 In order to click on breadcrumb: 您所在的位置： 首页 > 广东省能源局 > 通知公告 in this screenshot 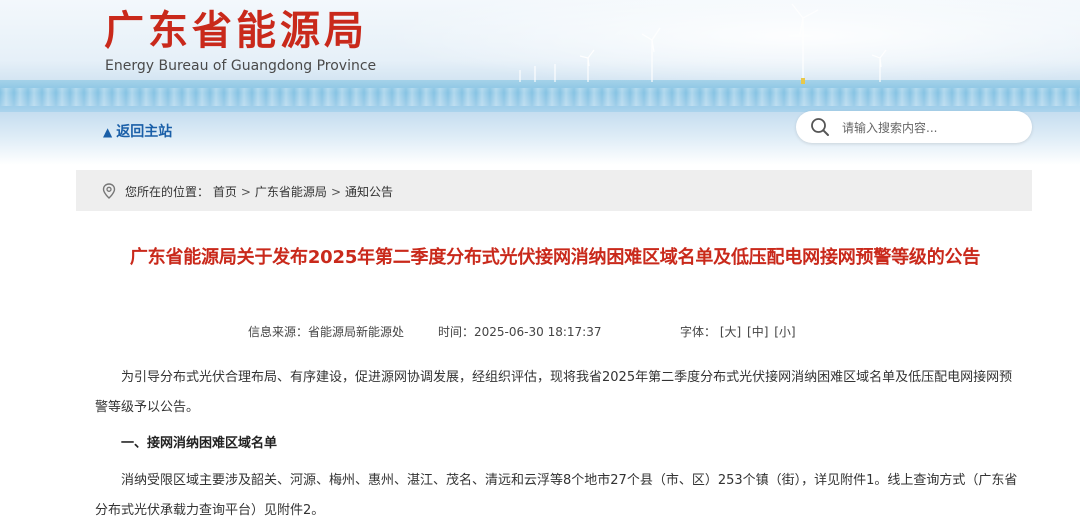, I will do `click(554, 190)`.